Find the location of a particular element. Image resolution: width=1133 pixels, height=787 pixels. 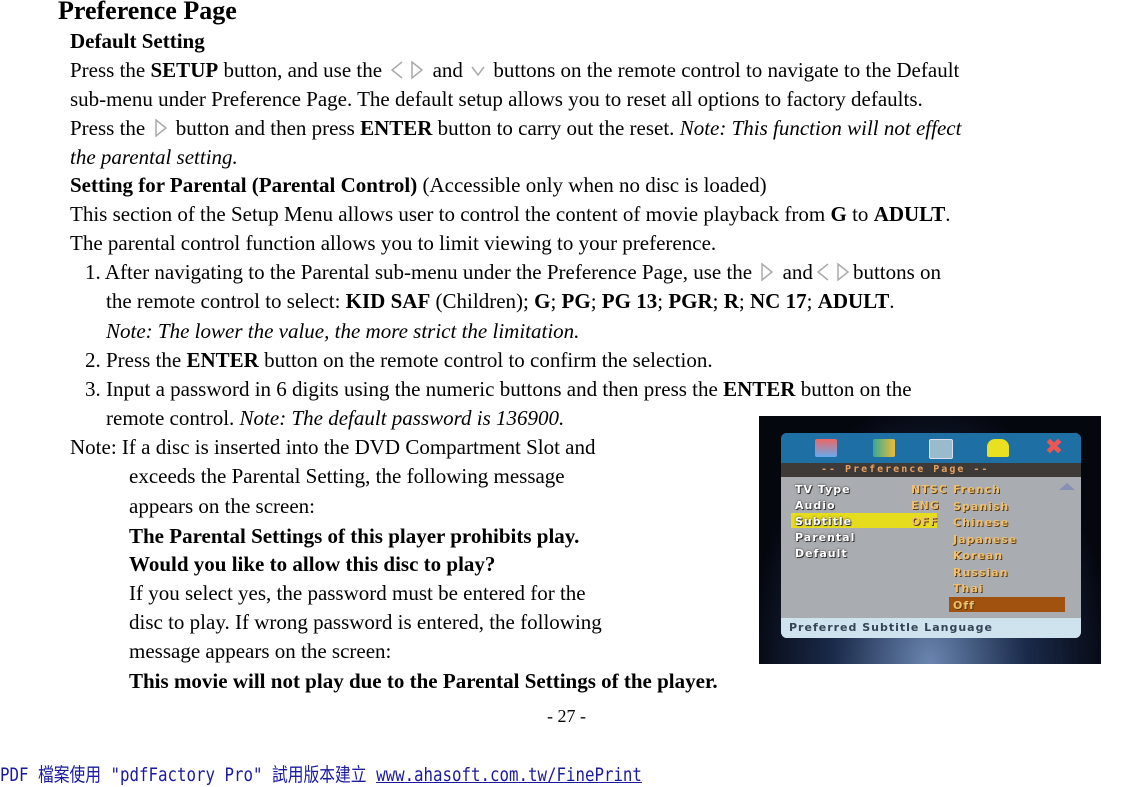

text-run: button to carry out the reset. is located at coordinates (556, 128).